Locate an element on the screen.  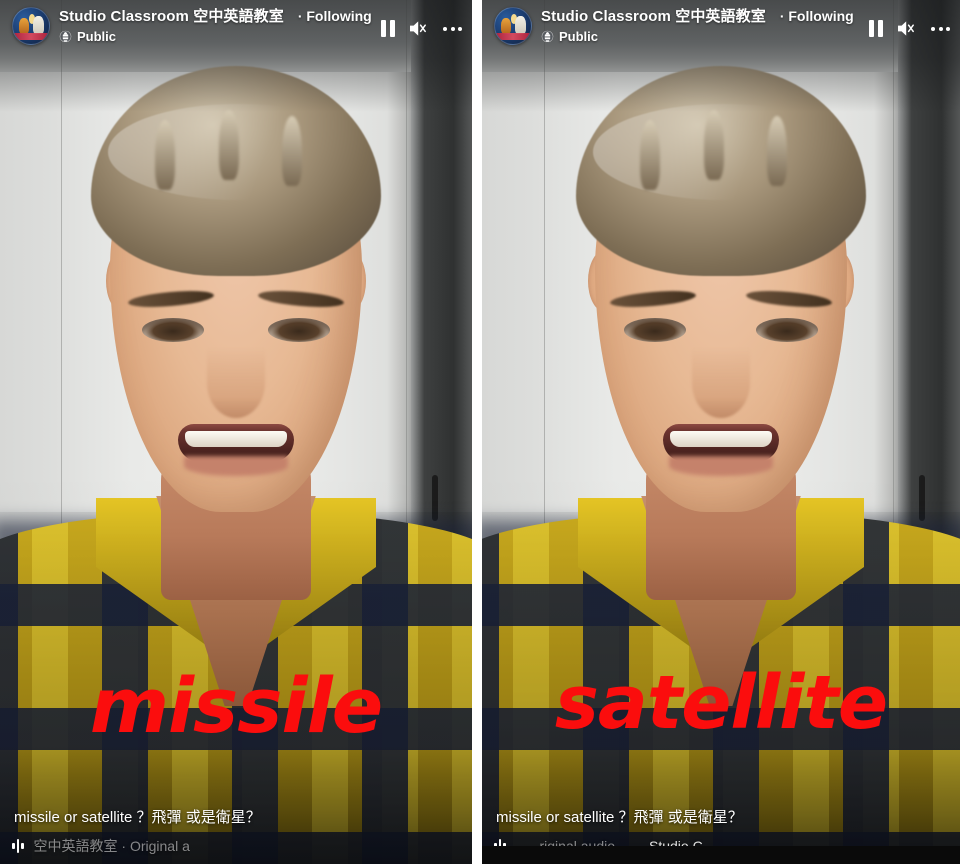
panel-divider is located at coordinates (477, 432).